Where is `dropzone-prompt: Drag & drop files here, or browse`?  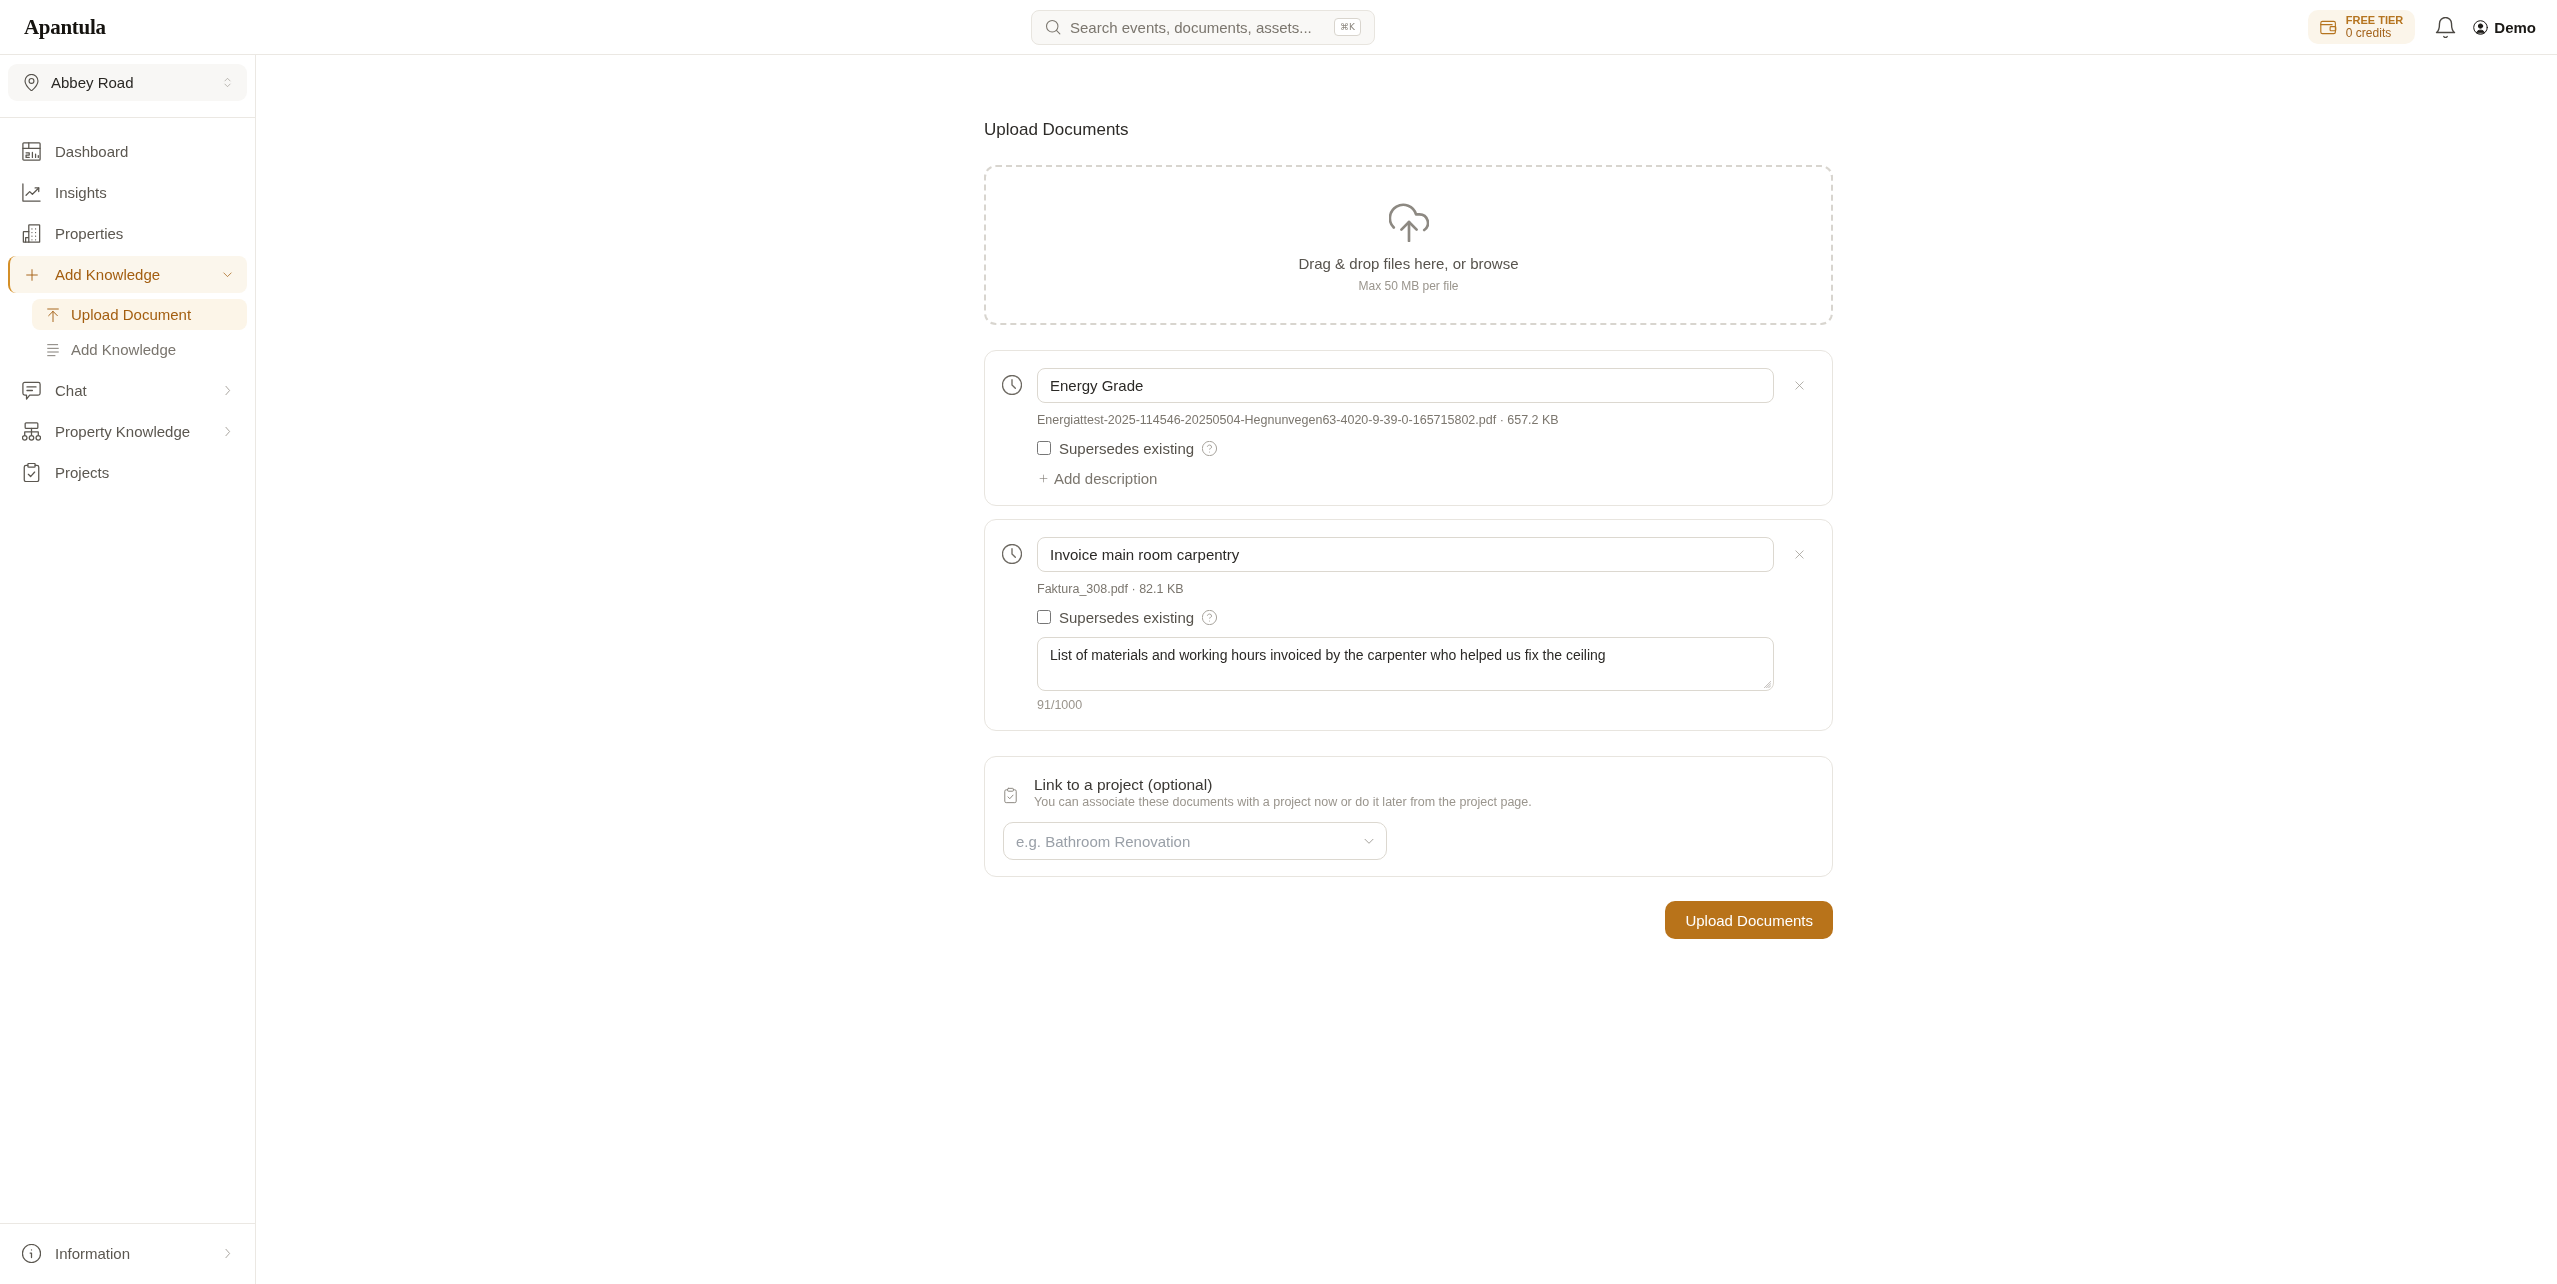 dropzone-prompt: Drag & drop files here, or browse is located at coordinates (1408, 263).